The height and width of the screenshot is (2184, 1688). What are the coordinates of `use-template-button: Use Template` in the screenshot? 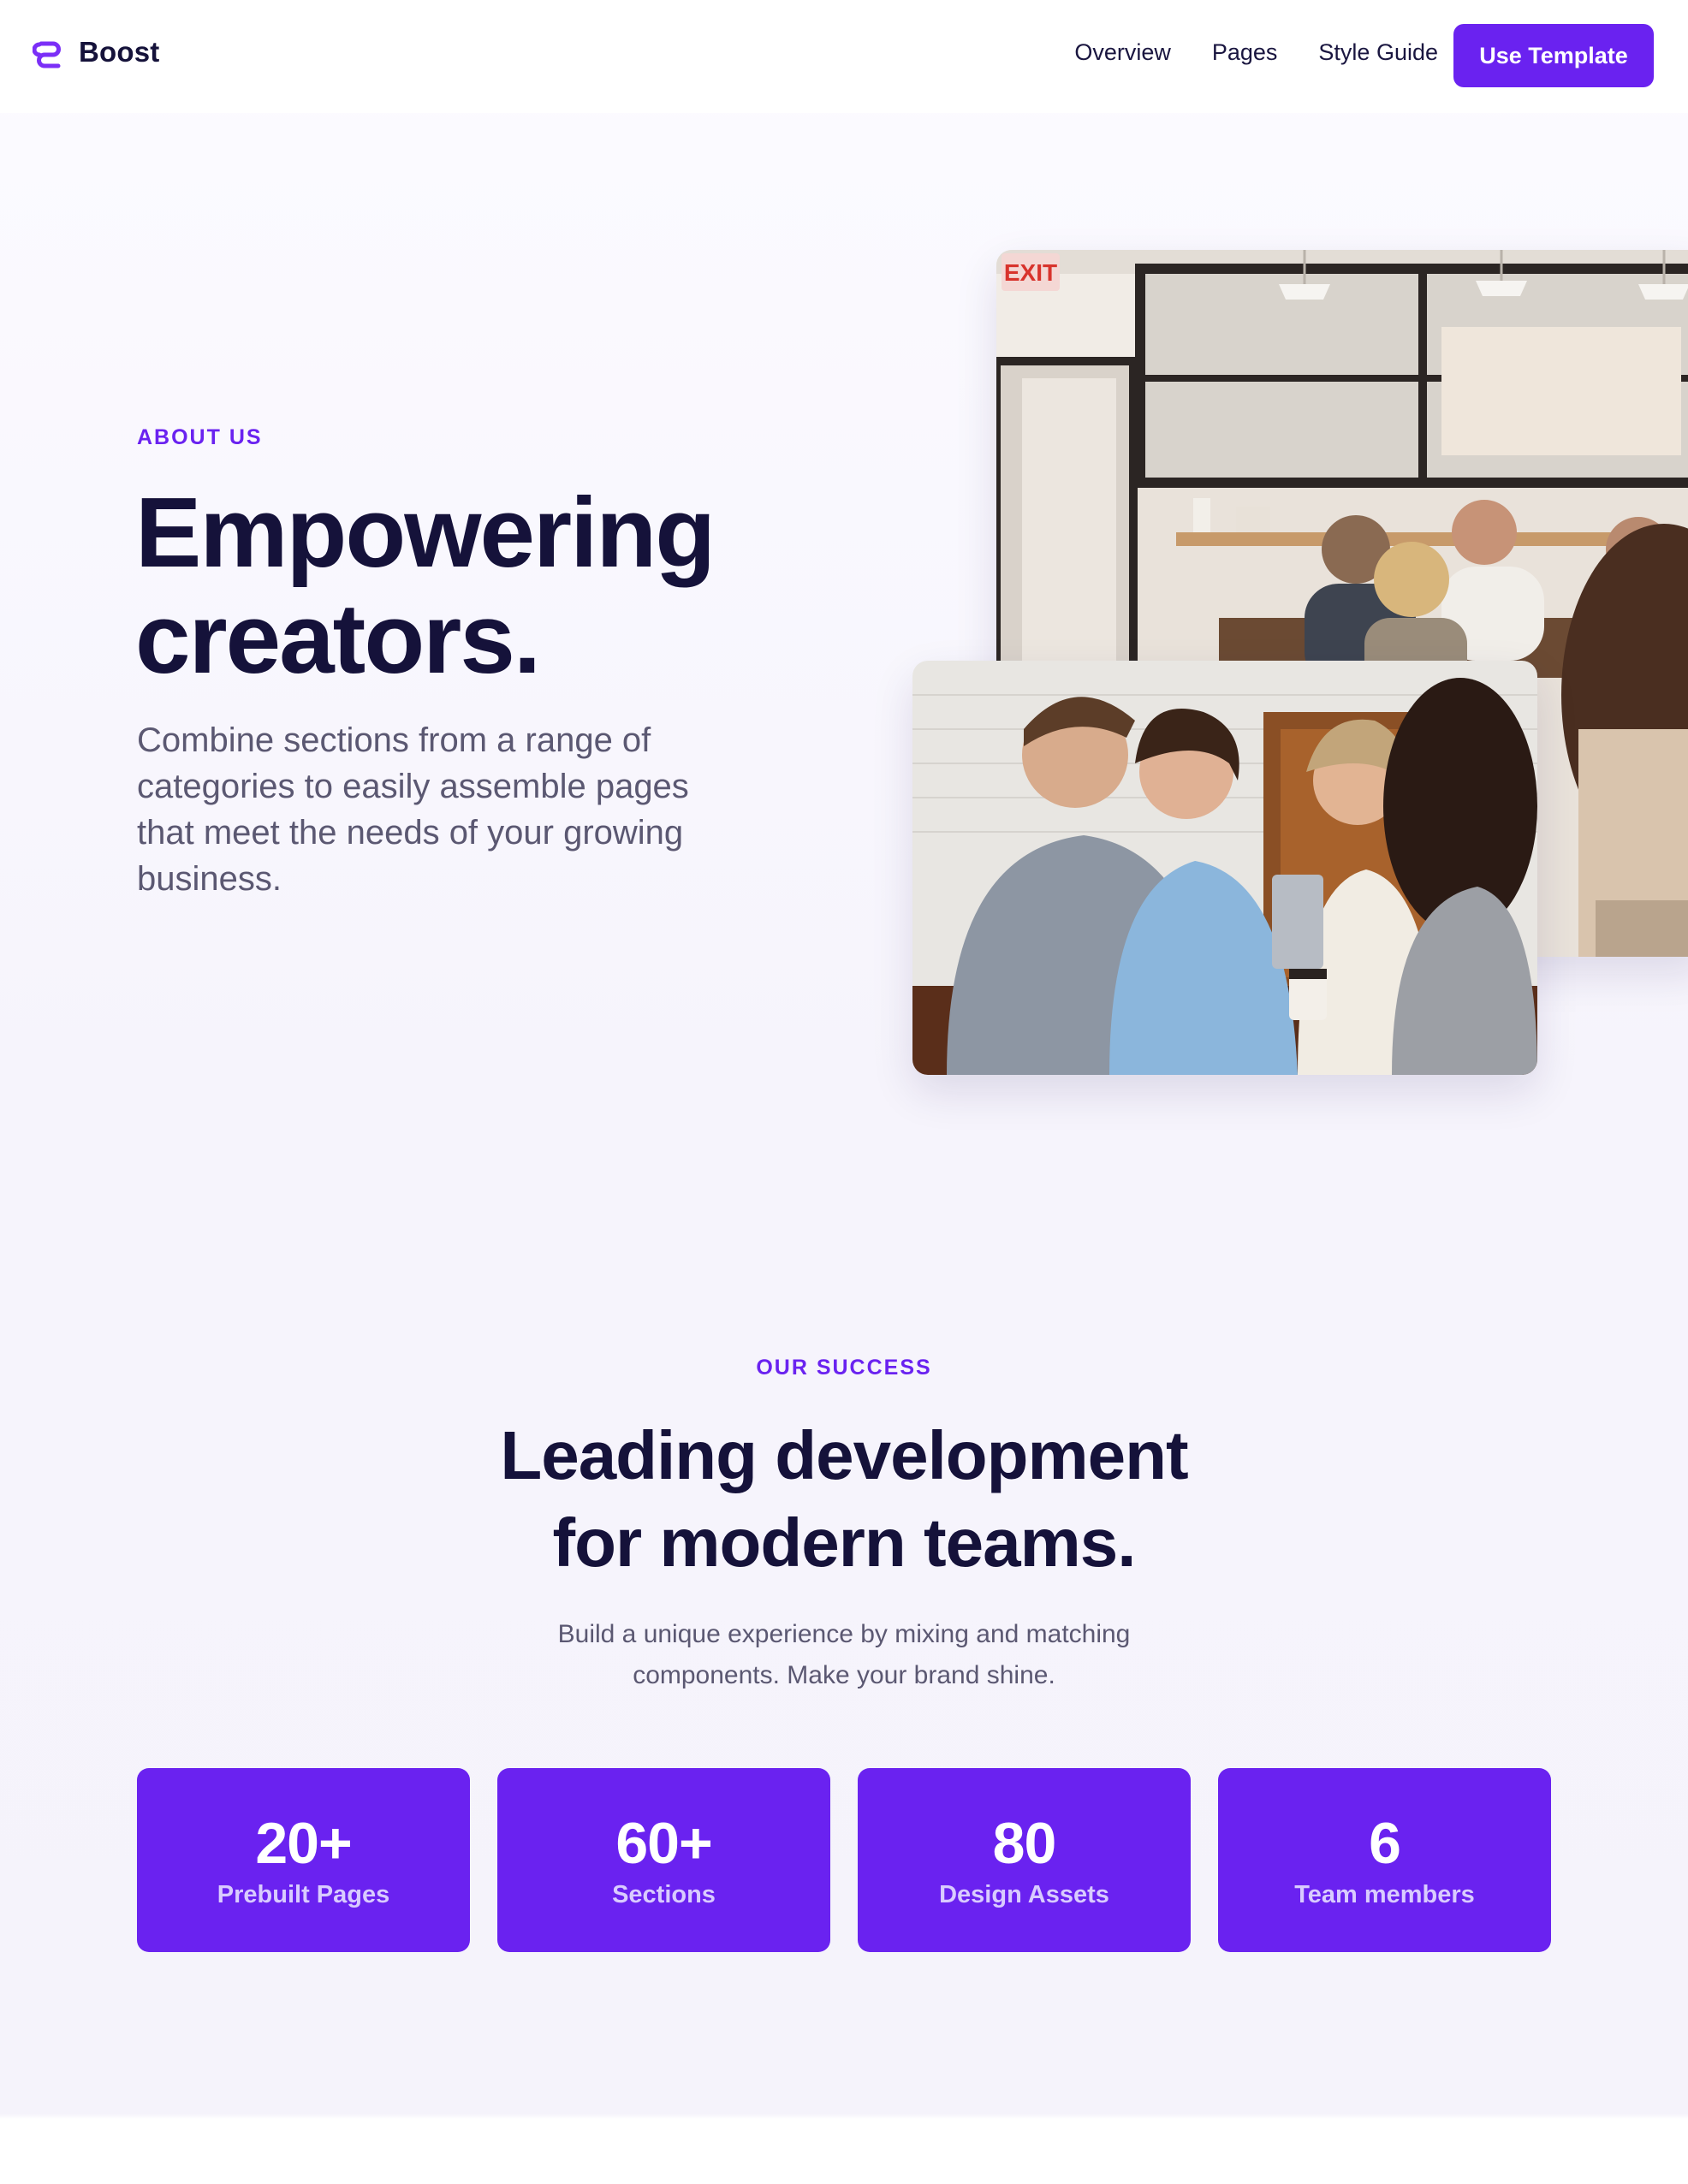 It's located at (1553, 55).